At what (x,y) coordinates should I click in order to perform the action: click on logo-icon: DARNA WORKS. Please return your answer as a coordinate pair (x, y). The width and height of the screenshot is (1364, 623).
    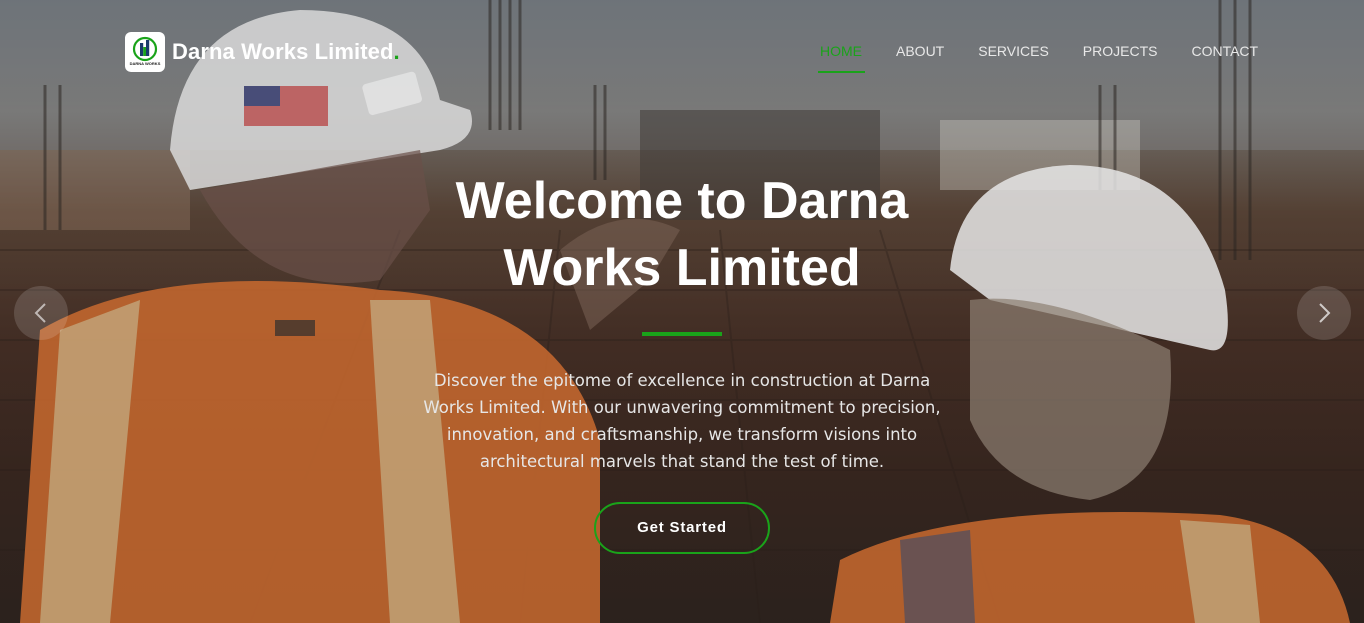
    Looking at the image, I should click on (145, 51).